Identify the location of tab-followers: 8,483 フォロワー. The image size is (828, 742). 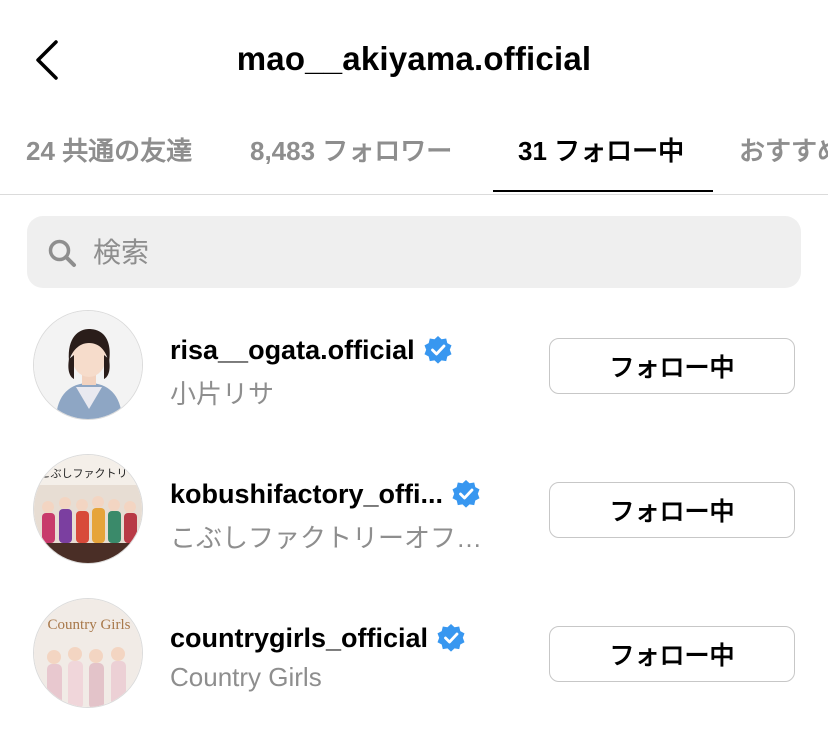
(351, 157).